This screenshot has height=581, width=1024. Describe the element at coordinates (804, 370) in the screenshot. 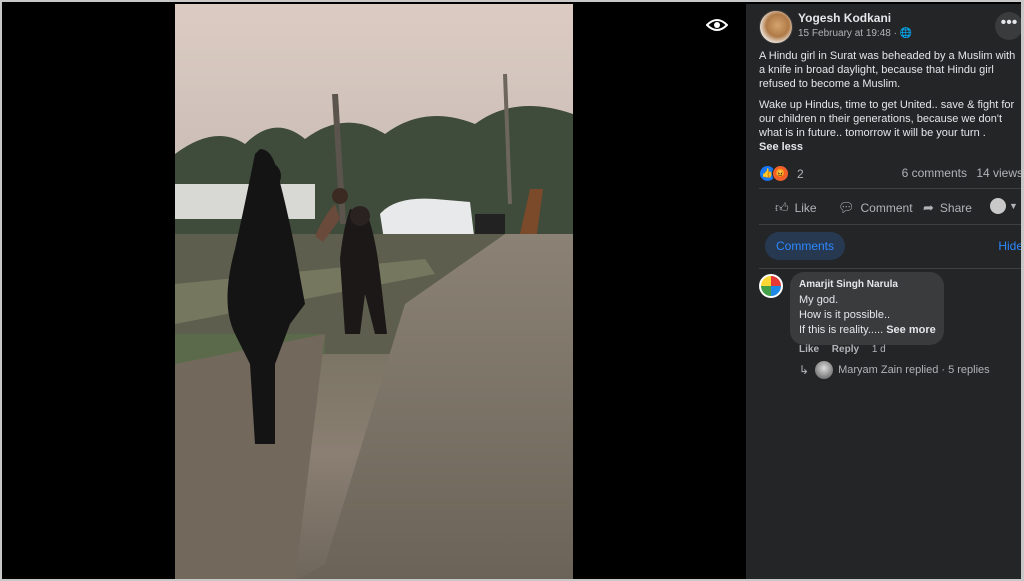

I see `reply-arrow-icon: ↳` at that location.